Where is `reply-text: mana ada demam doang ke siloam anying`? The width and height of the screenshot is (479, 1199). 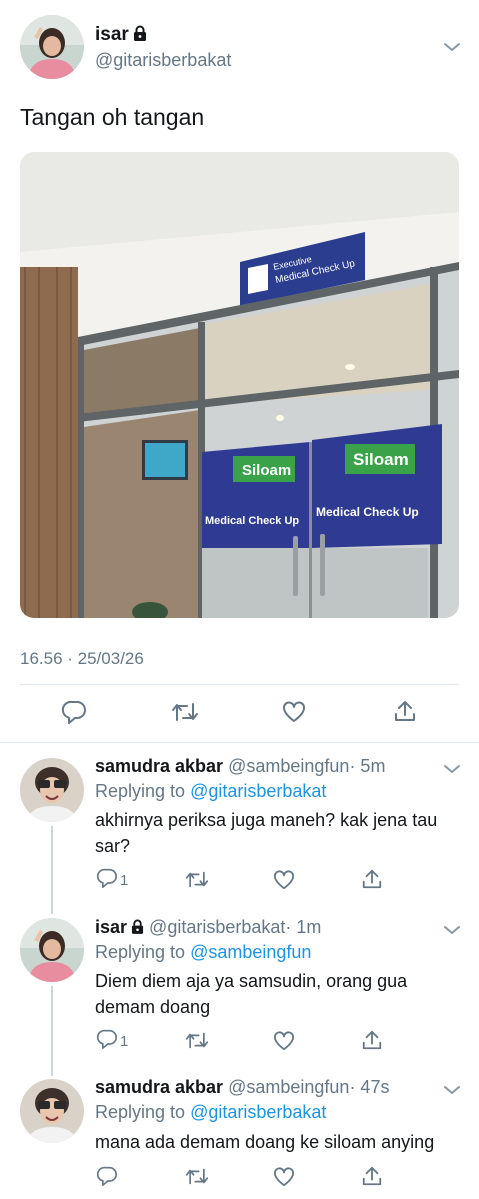 reply-text: mana ada demam doang ke siloam anying is located at coordinates (265, 1142).